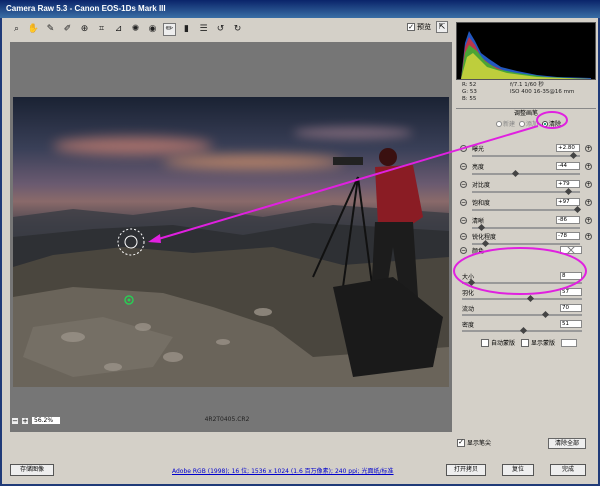  I want to click on g-value: G: 53, so click(469, 92).